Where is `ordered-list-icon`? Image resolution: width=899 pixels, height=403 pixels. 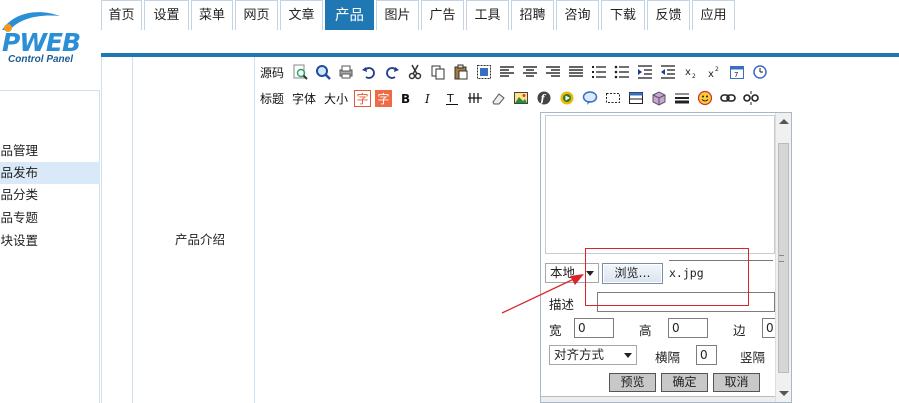 ordered-list-icon is located at coordinates (598, 72).